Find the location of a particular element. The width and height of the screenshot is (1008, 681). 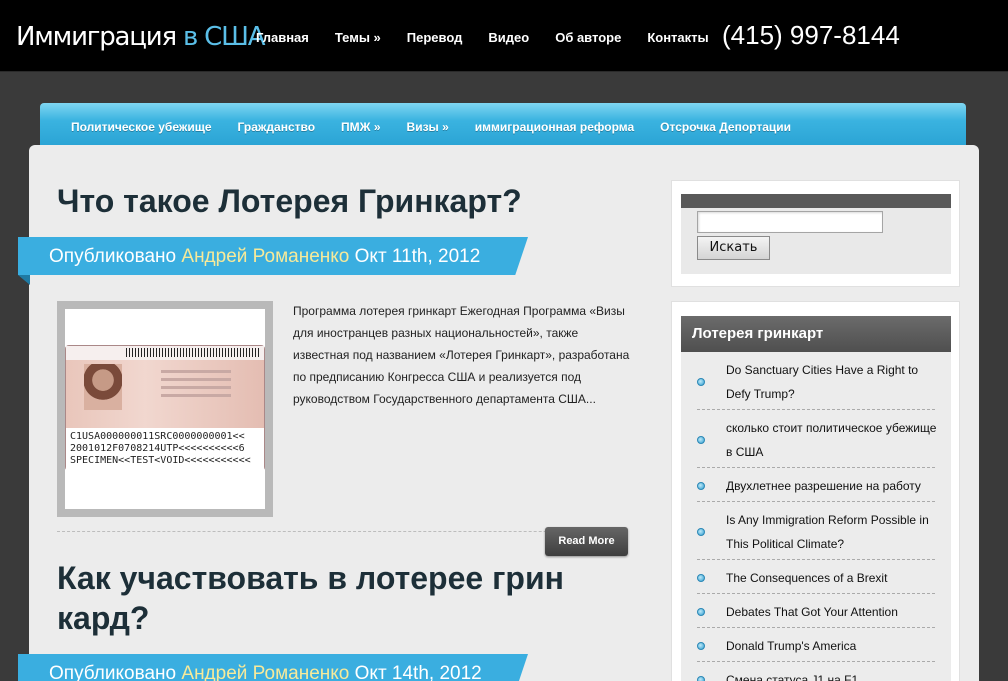

search-header-bar is located at coordinates (816, 201).